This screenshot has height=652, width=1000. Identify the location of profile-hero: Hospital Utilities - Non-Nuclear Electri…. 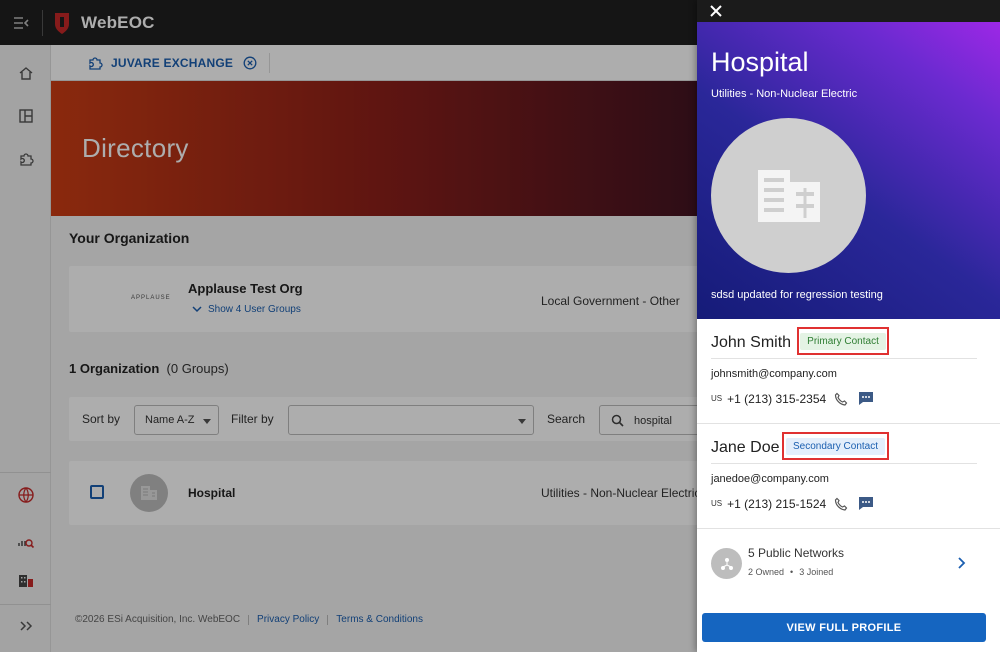
(848, 170).